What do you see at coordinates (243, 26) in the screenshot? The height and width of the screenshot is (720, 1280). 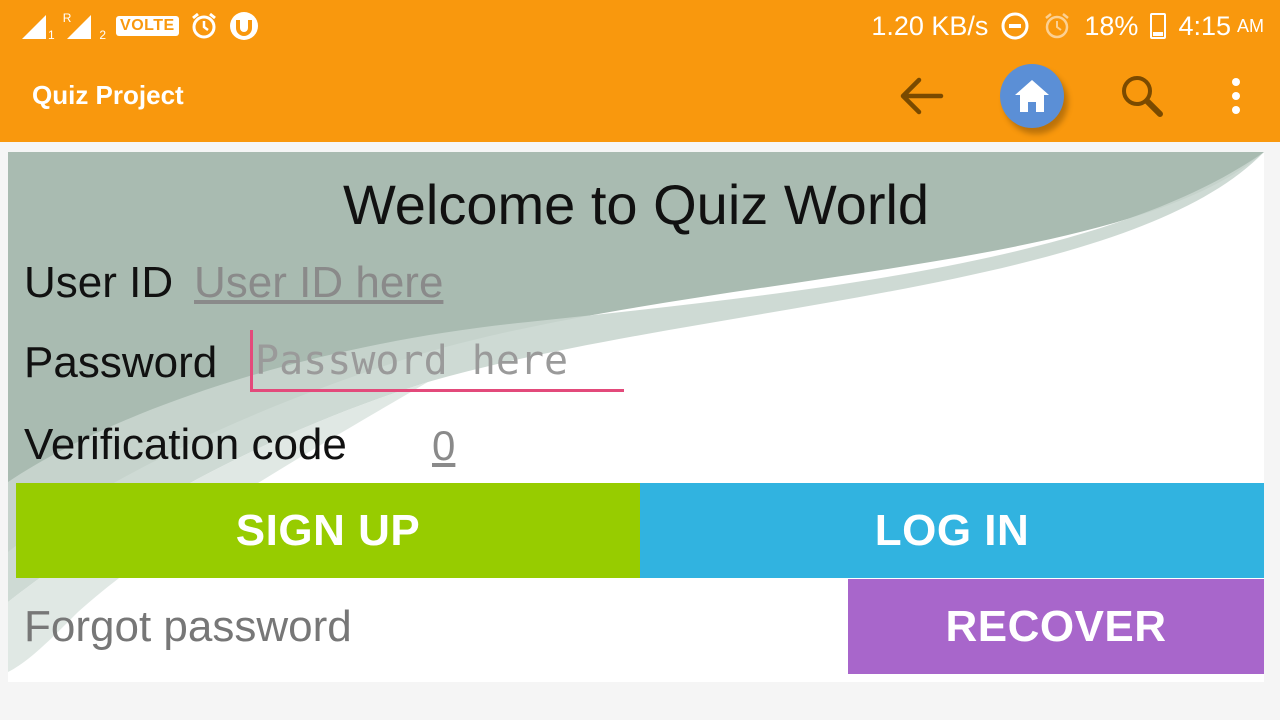 I see `utorrent-icon` at bounding box center [243, 26].